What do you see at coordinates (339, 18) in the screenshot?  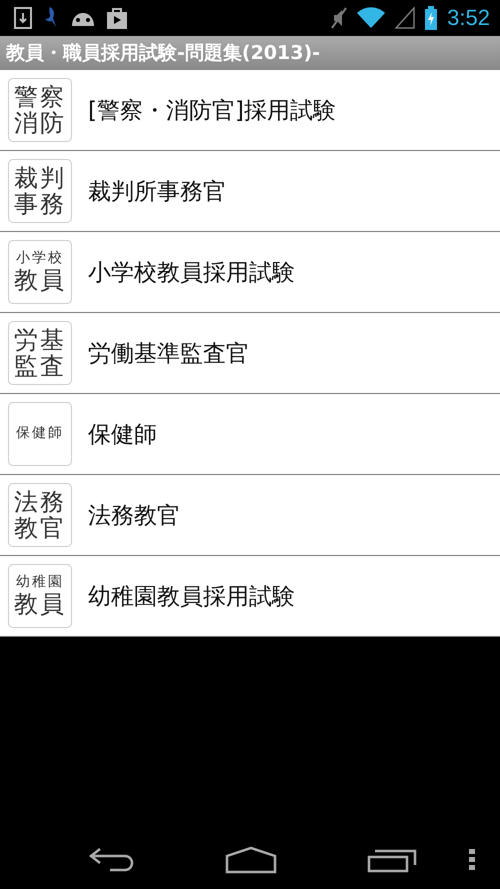 I see `muted-icon` at bounding box center [339, 18].